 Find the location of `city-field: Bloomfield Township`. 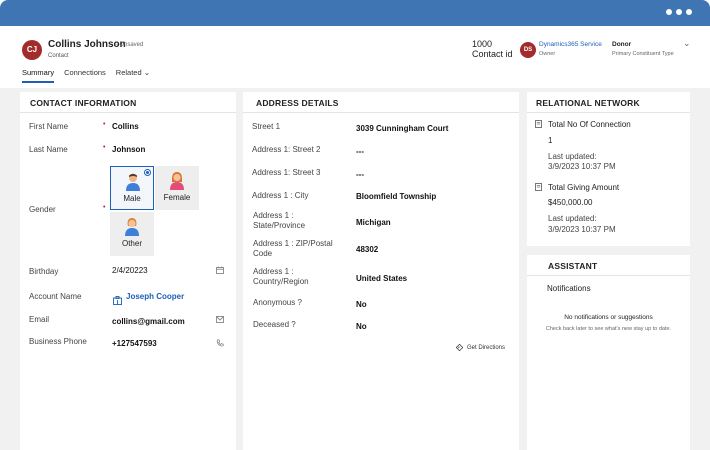

city-field: Bloomfield Township is located at coordinates (396, 196).